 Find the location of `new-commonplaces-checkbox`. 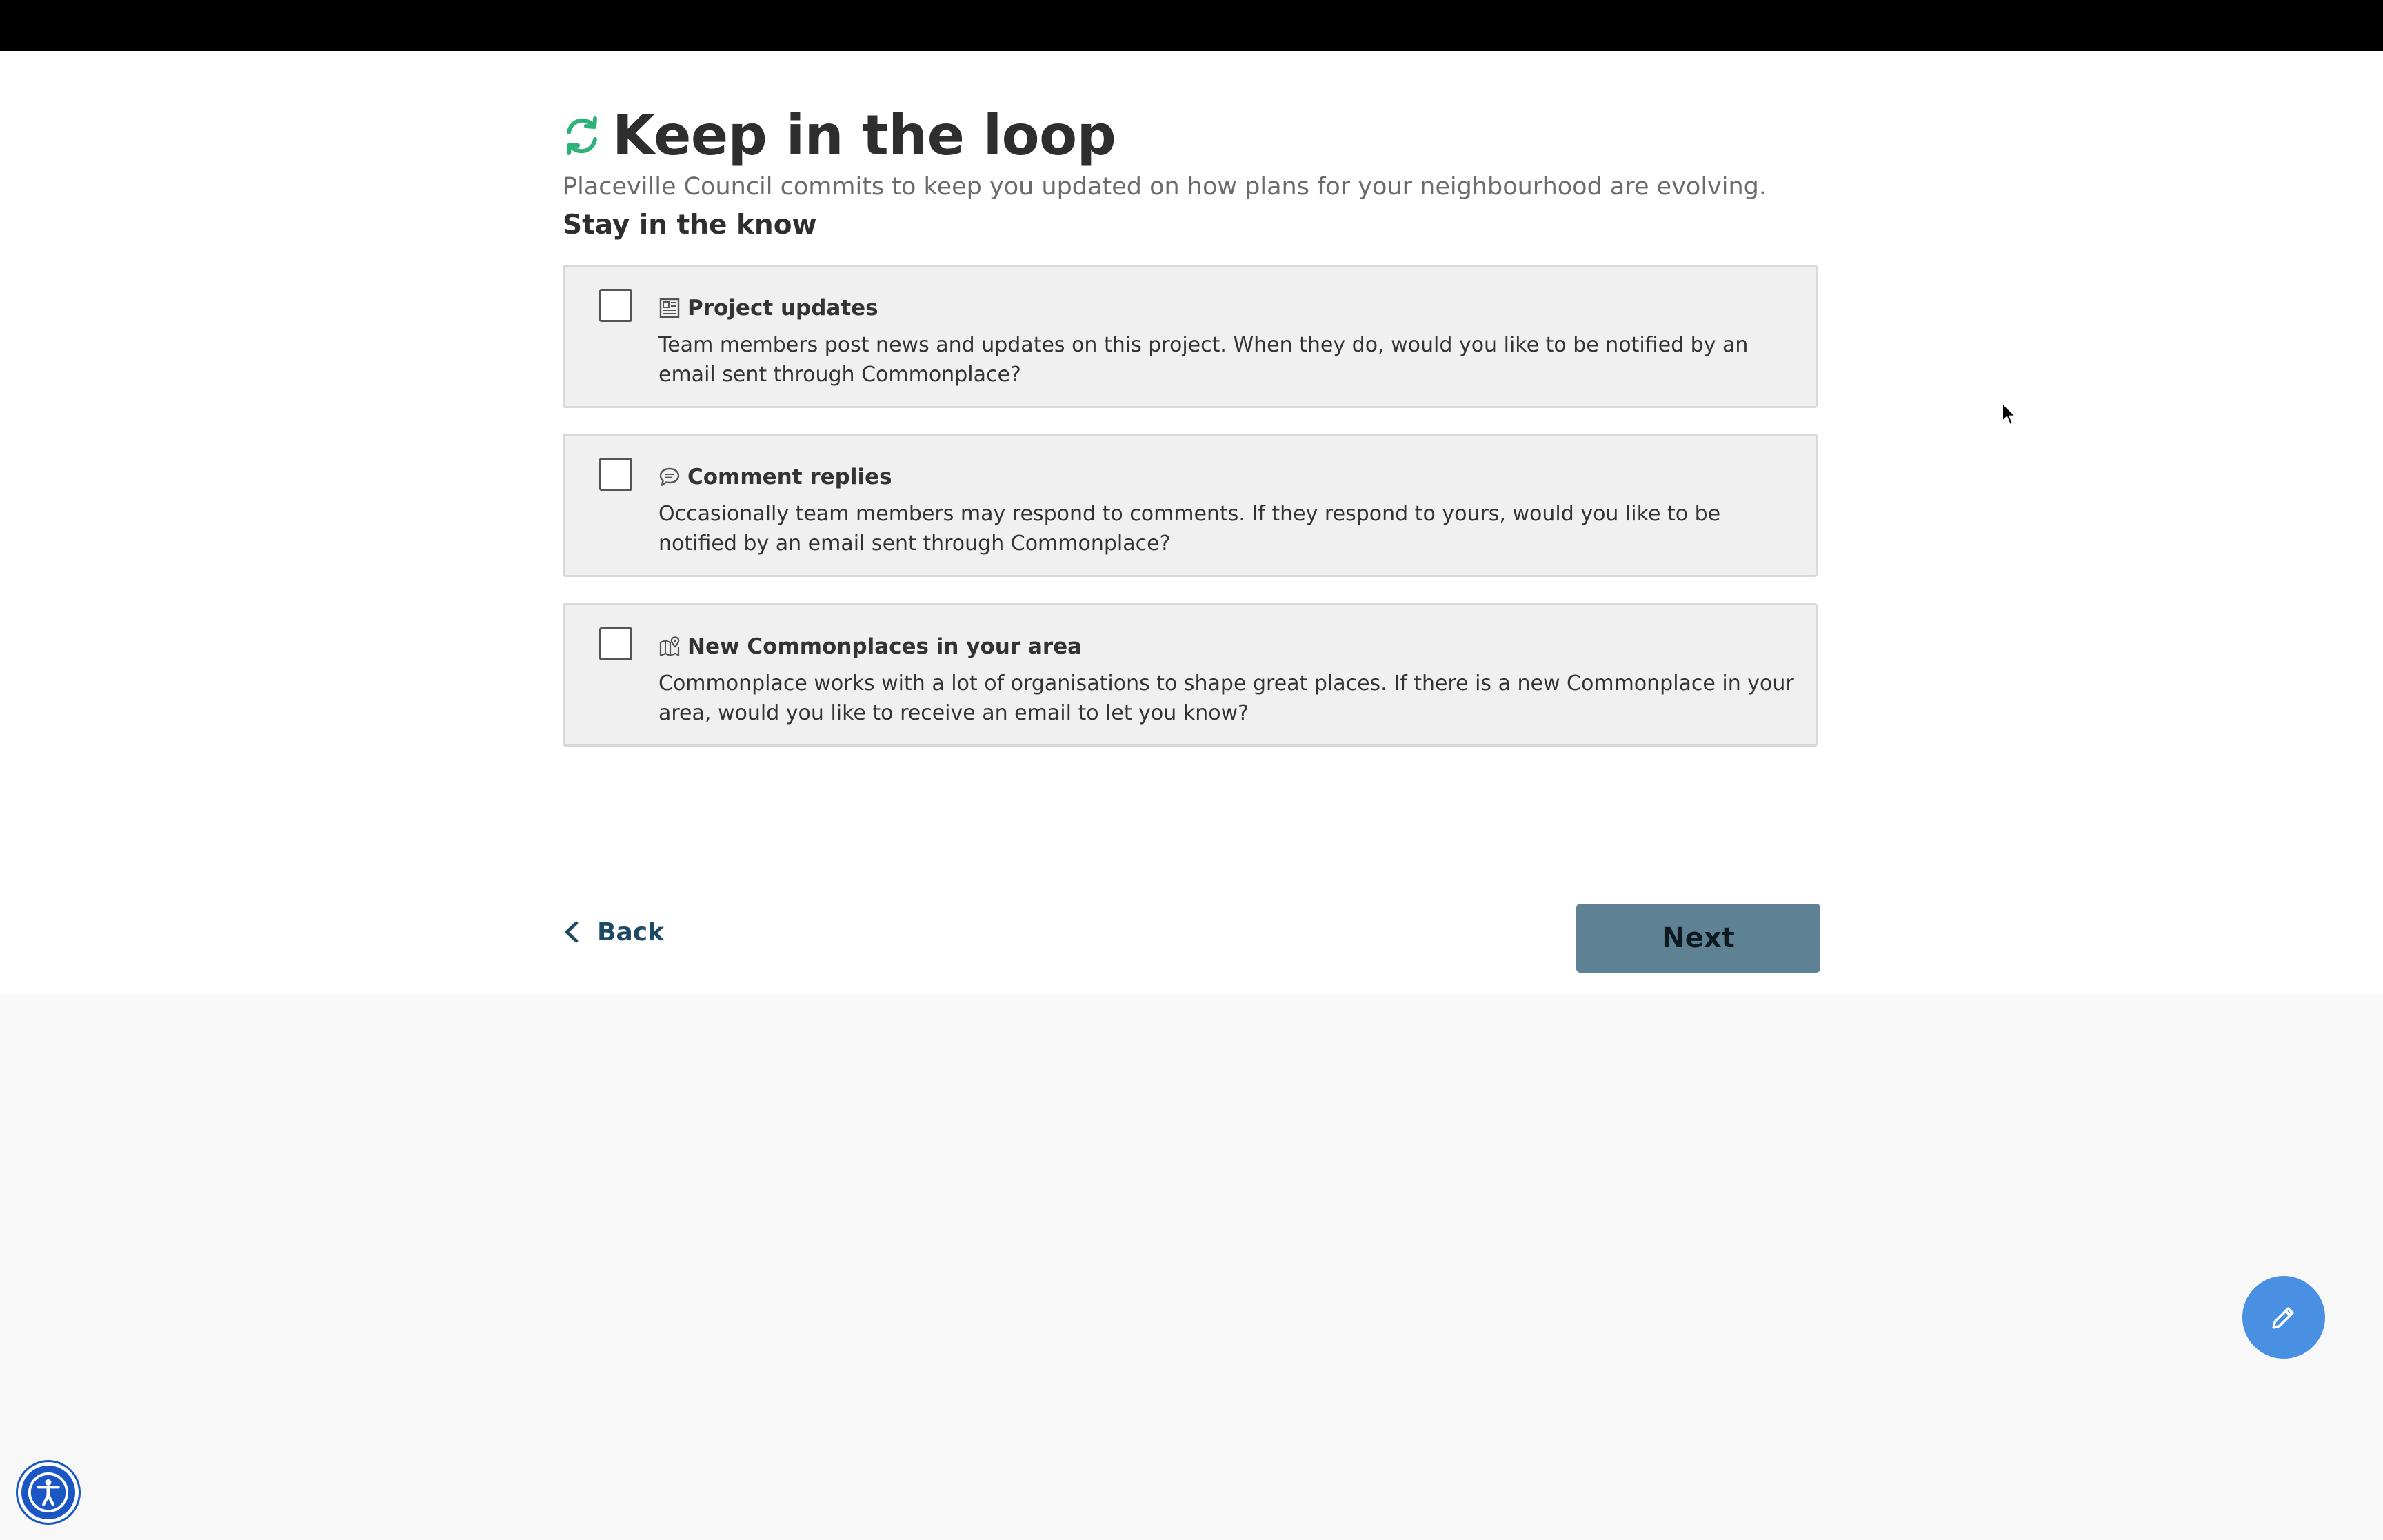

new-commonplaces-checkbox is located at coordinates (615, 644).